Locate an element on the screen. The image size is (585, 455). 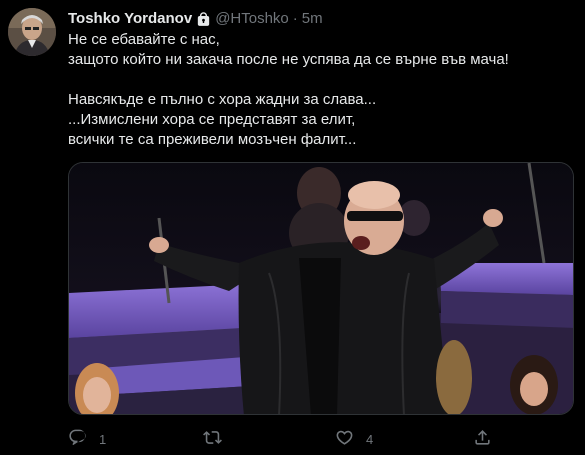
lock-icon is located at coordinates (203, 19).